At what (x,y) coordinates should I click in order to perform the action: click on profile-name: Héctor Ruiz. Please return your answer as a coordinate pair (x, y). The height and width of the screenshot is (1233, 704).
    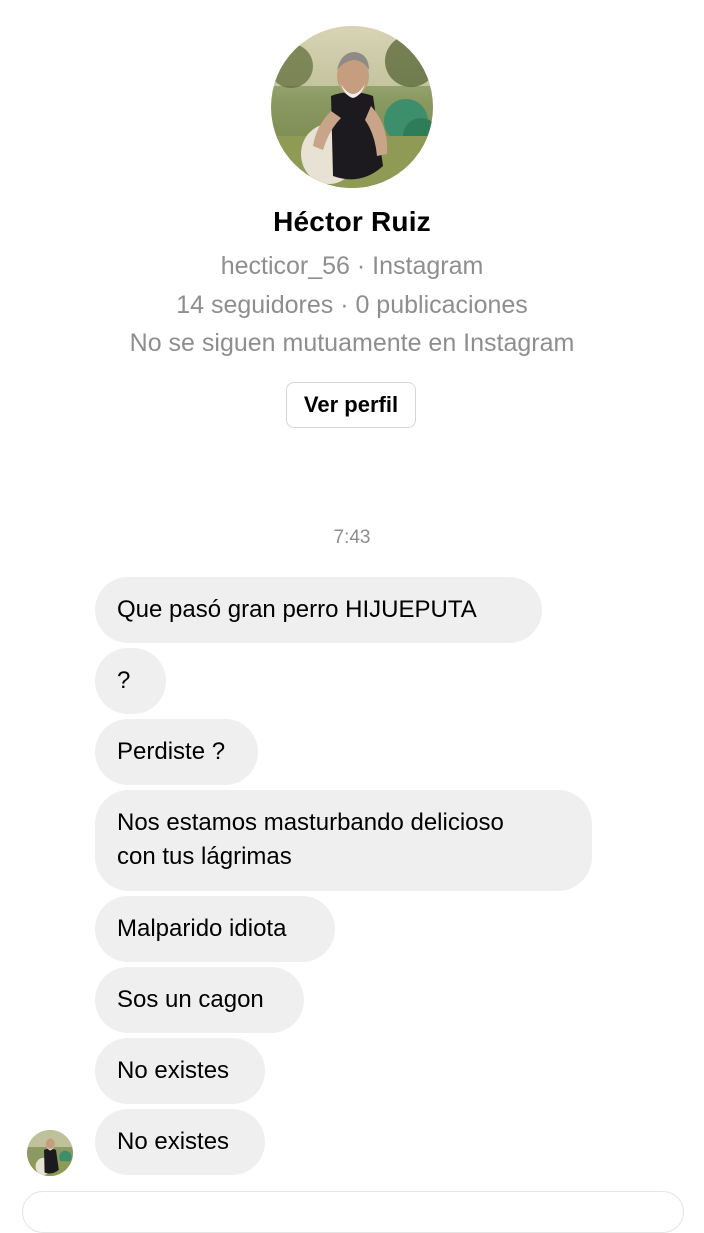
    Looking at the image, I should click on (352, 221).